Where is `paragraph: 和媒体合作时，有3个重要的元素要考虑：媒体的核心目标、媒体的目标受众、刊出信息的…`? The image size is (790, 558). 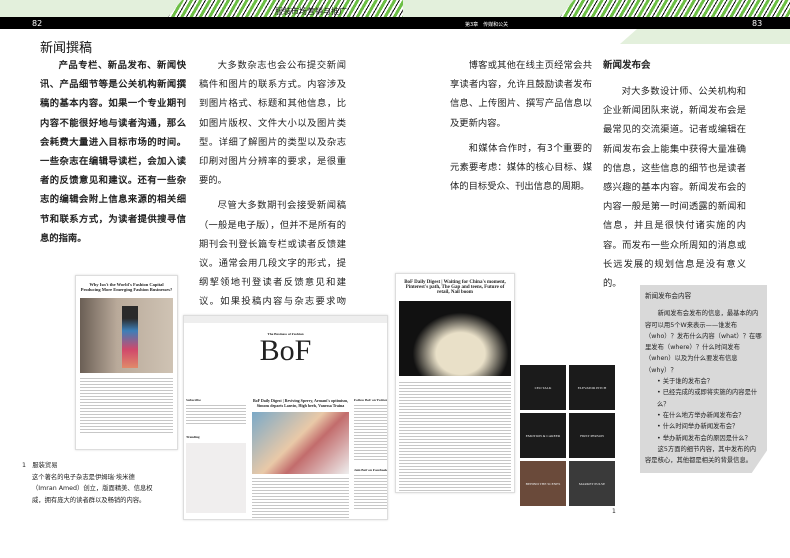
paragraph: 和媒体合作时，有3个重要的元素要考虑：媒体的核心目标、媒体的目标受众、刊出信息的… is located at coordinates (521, 167).